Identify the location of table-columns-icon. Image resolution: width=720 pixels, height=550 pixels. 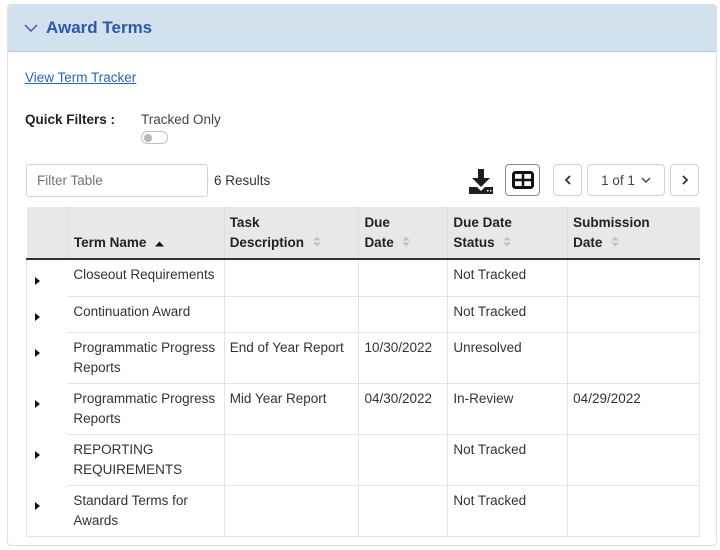
(522, 180).